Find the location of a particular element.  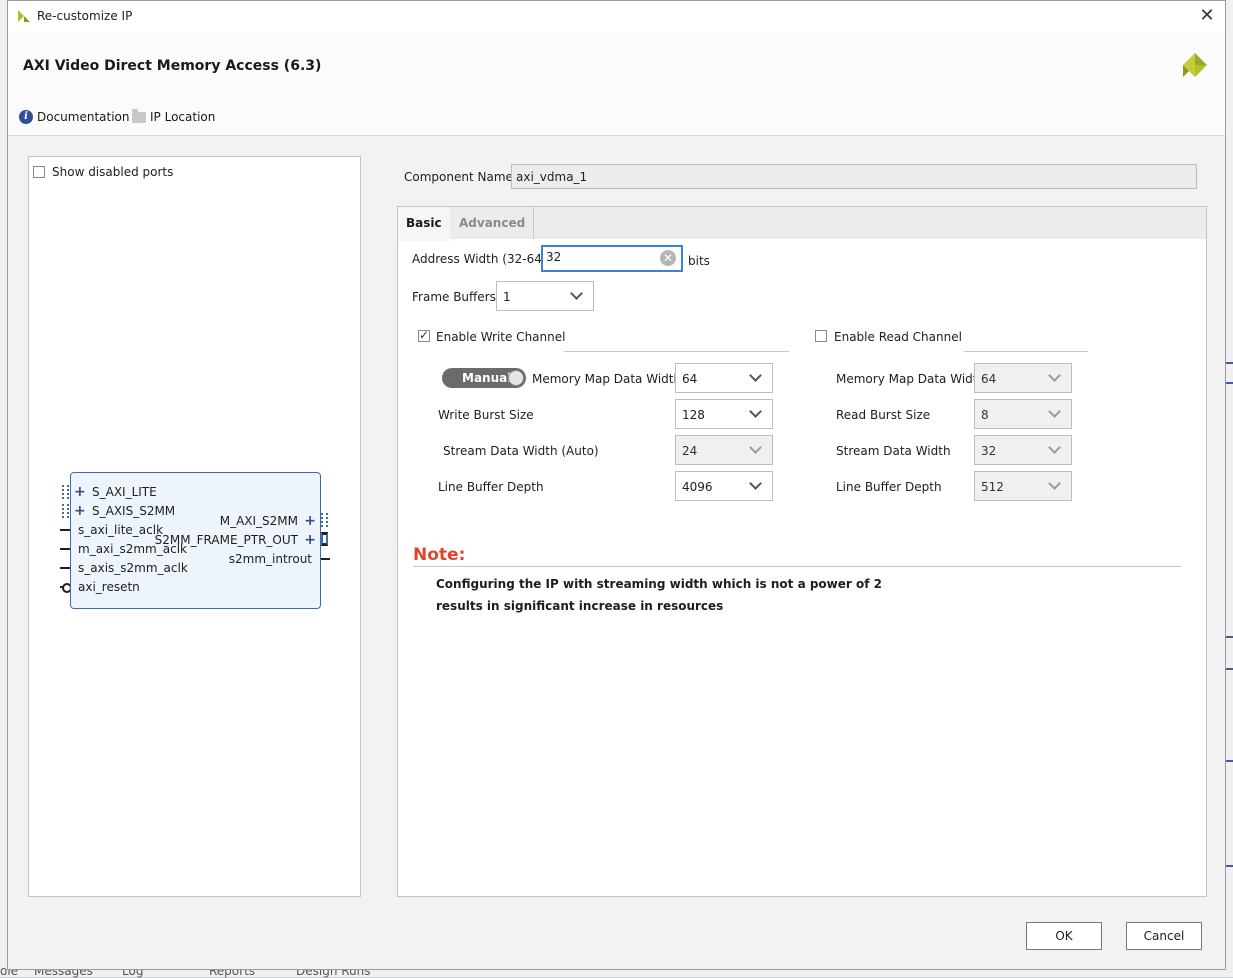

port-label: s2mm_introut is located at coordinates (270, 559).